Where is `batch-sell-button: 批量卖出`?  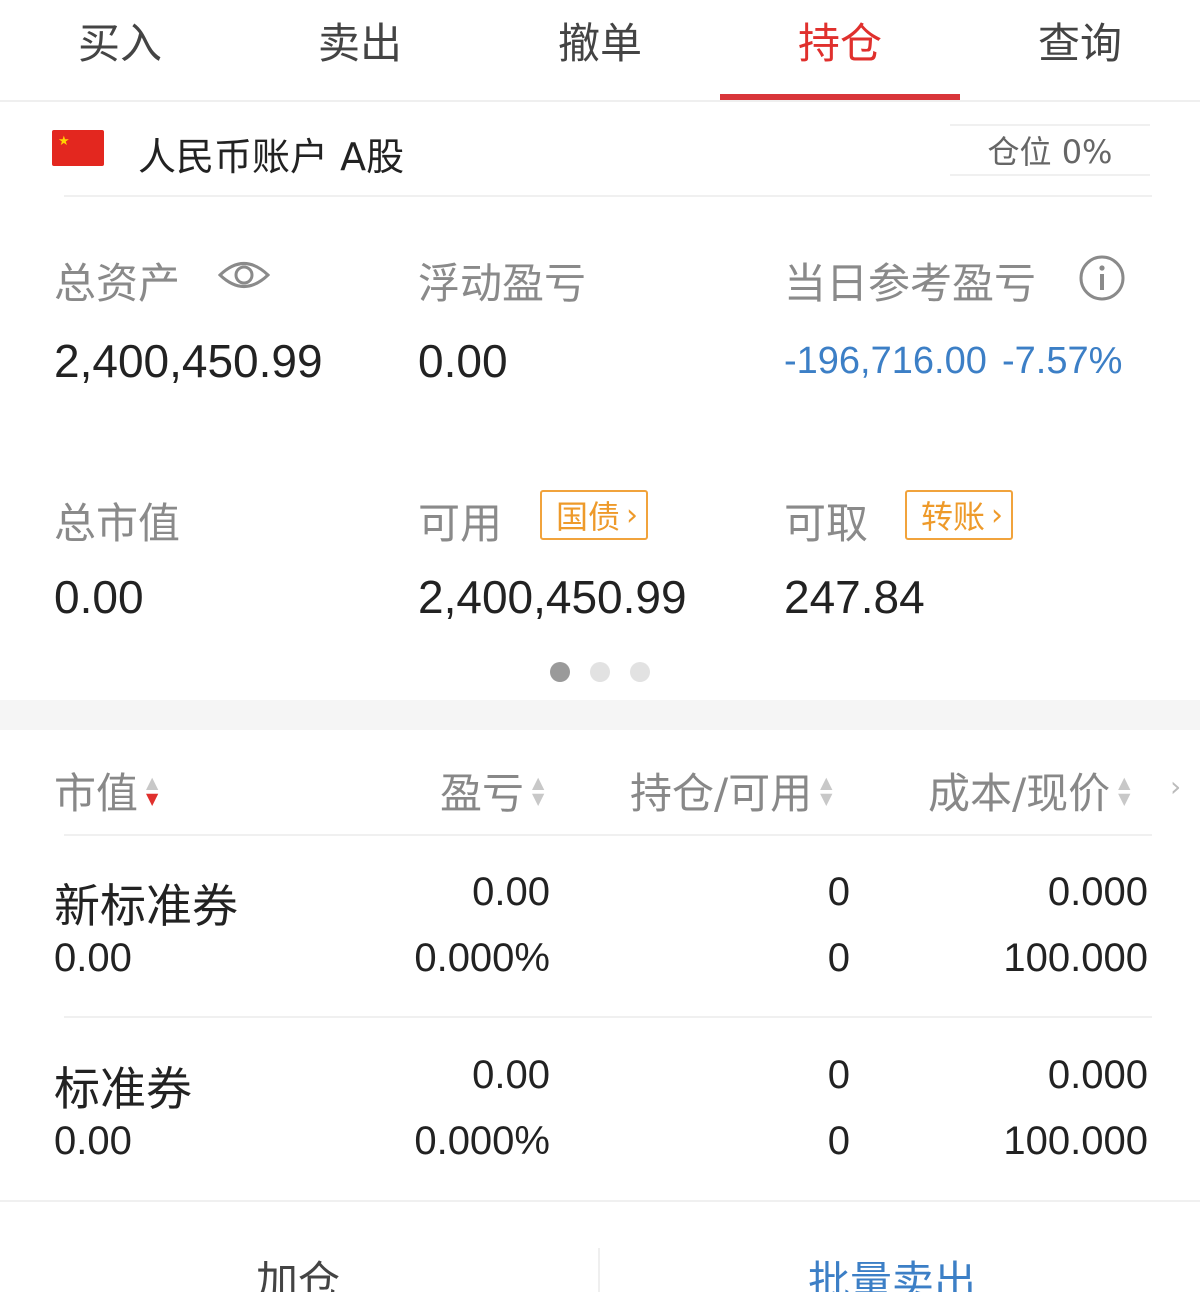
batch-sell-button: 批量卖出 is located at coordinates (892, 1270).